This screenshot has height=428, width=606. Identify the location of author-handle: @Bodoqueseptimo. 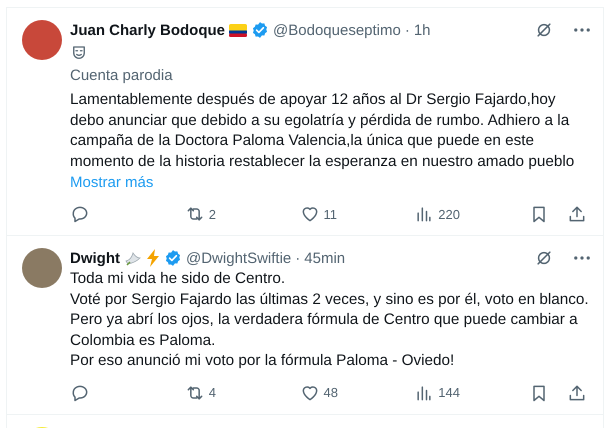
(337, 30).